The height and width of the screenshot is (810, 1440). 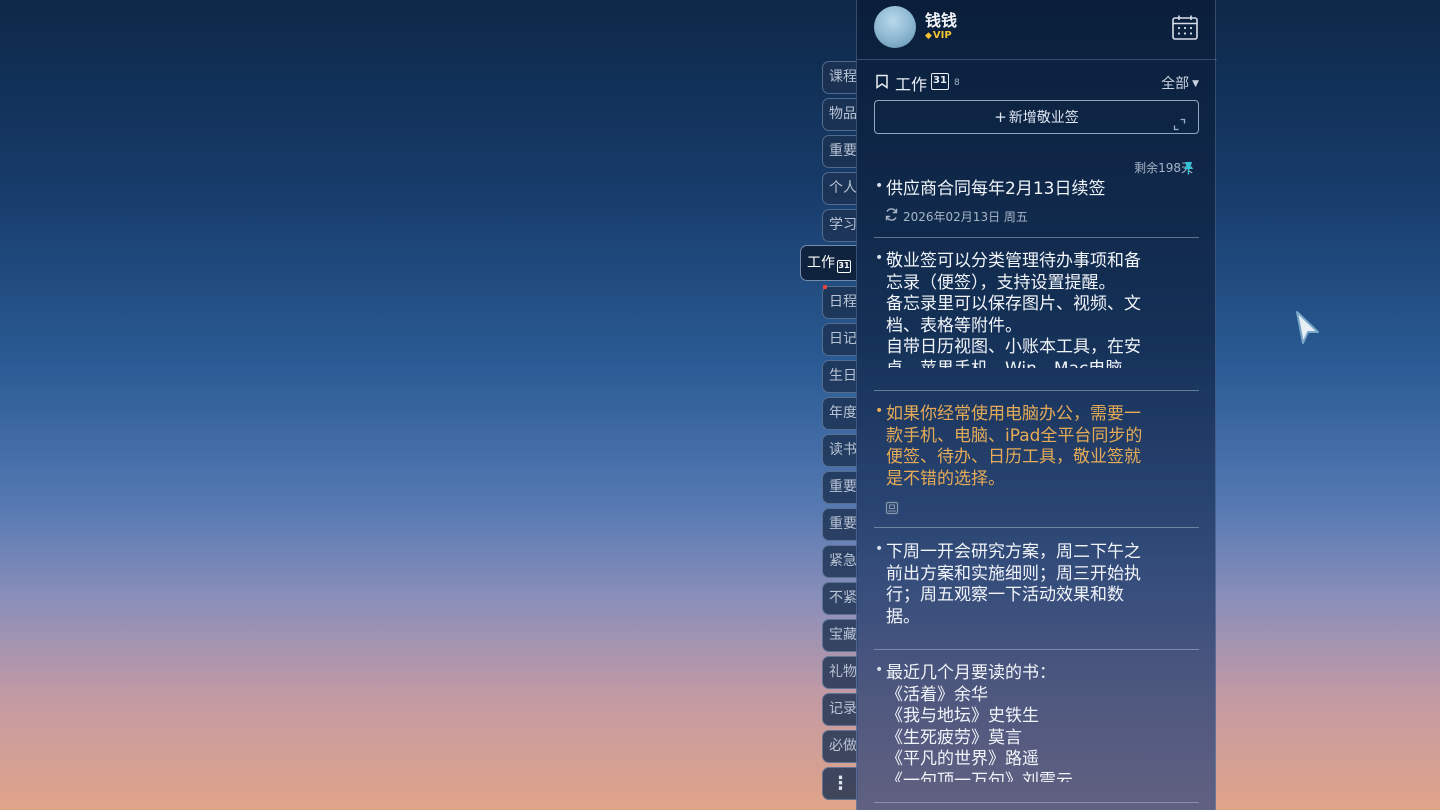 I want to click on calendar-badge-icon: 31, so click(x=844, y=266).